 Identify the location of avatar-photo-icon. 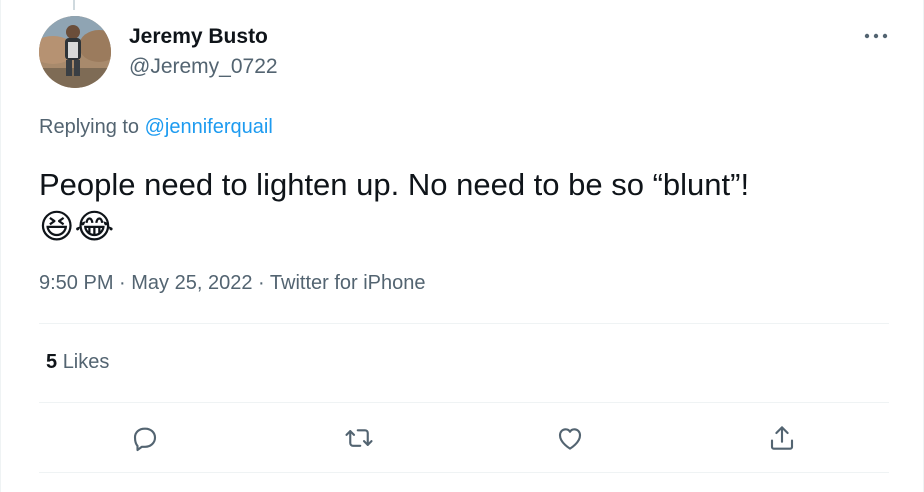
(75, 52).